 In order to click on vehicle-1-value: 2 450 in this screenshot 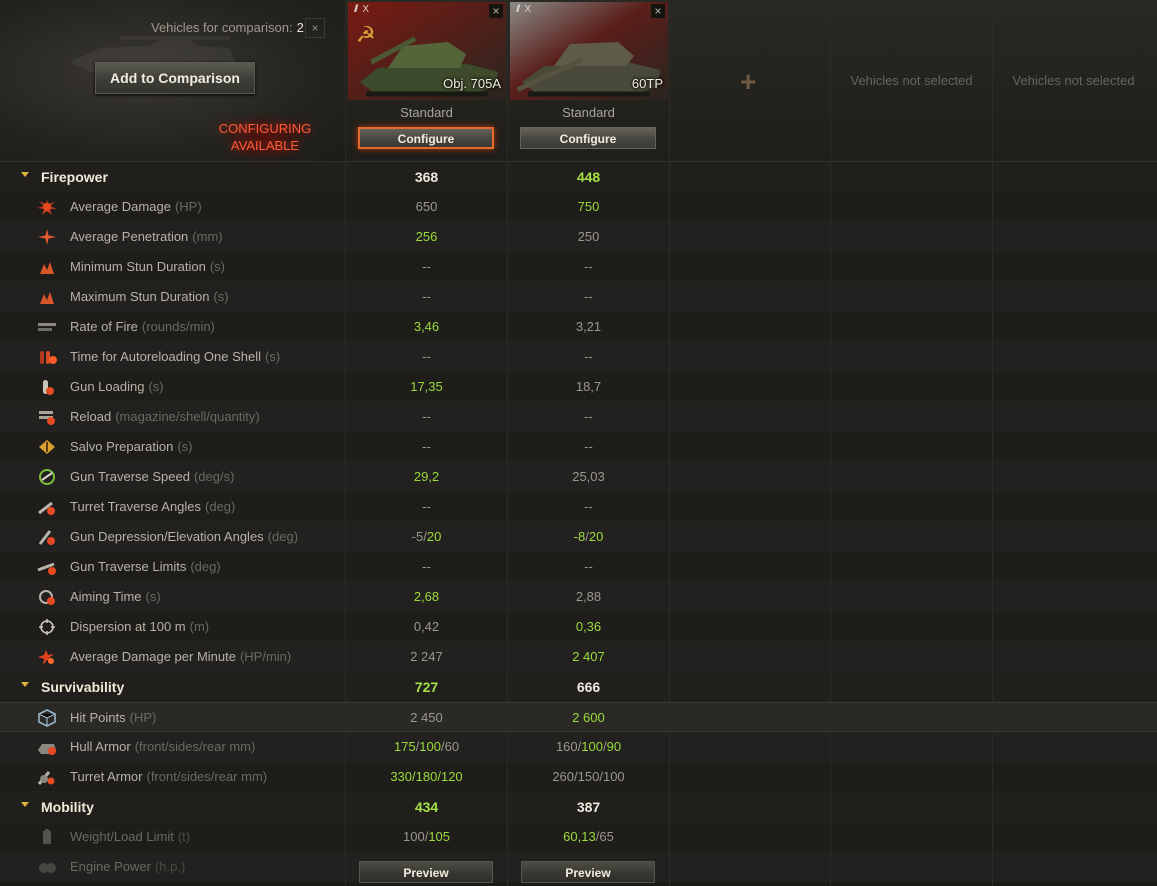, I will do `click(426, 717)`.